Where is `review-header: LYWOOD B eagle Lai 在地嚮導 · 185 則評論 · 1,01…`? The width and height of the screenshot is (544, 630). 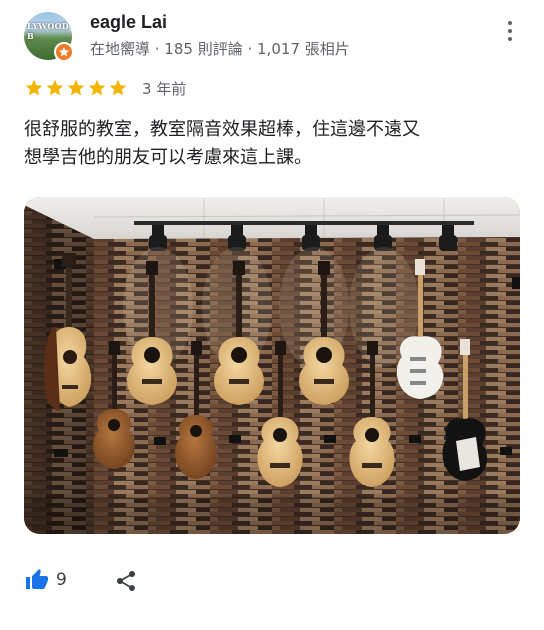 review-header: LYWOOD B eagle Lai 在地嚮導 · 185 則評論 · 1,01… is located at coordinates (274, 37).